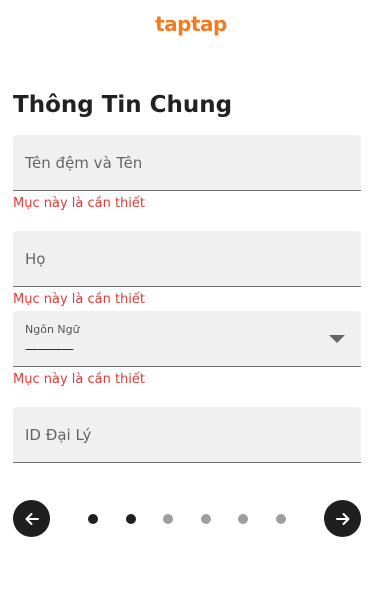 This screenshot has width=382, height=593. What do you see at coordinates (337, 339) in the screenshot?
I see `caret-down-icon` at bounding box center [337, 339].